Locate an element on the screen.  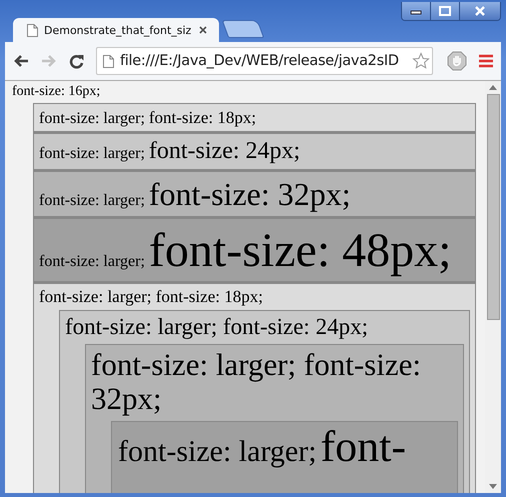
maximize-button is located at coordinates (444, 11).